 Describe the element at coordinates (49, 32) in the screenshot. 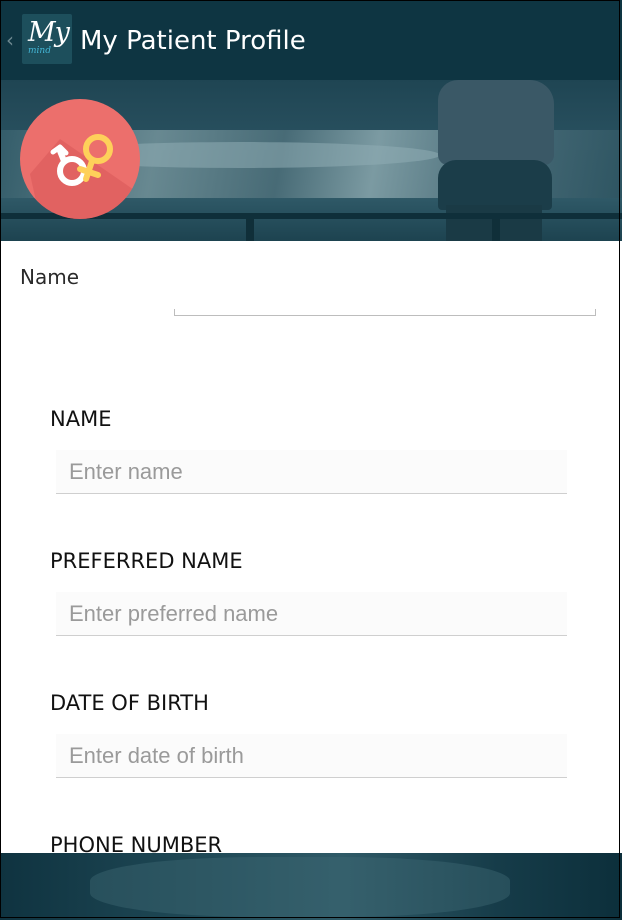

I see `app-logo-text: My` at that location.